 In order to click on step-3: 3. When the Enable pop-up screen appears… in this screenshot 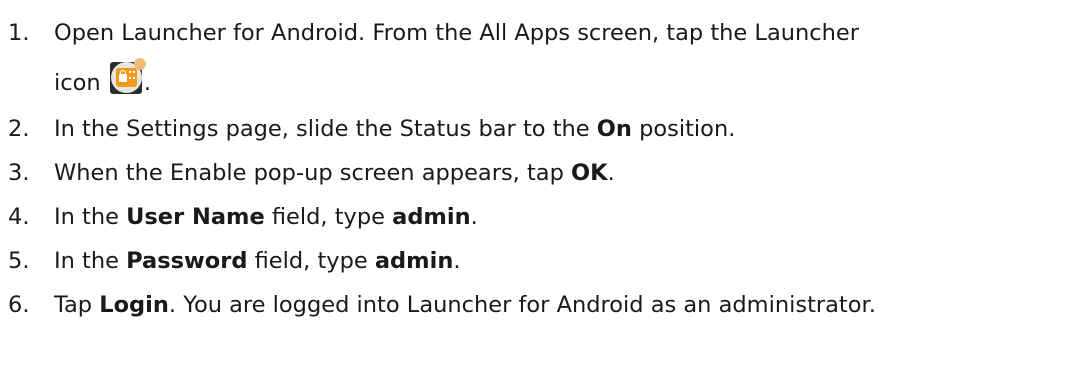, I will do `click(538, 173)`.